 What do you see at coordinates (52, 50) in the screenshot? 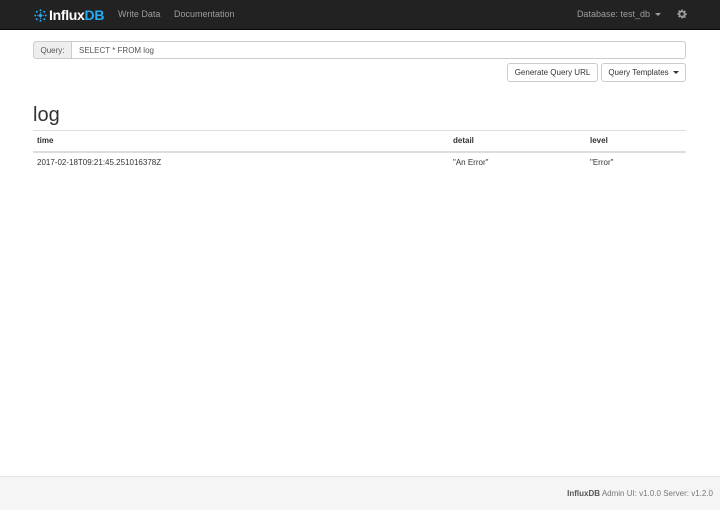
I see `query-label: Query:` at bounding box center [52, 50].